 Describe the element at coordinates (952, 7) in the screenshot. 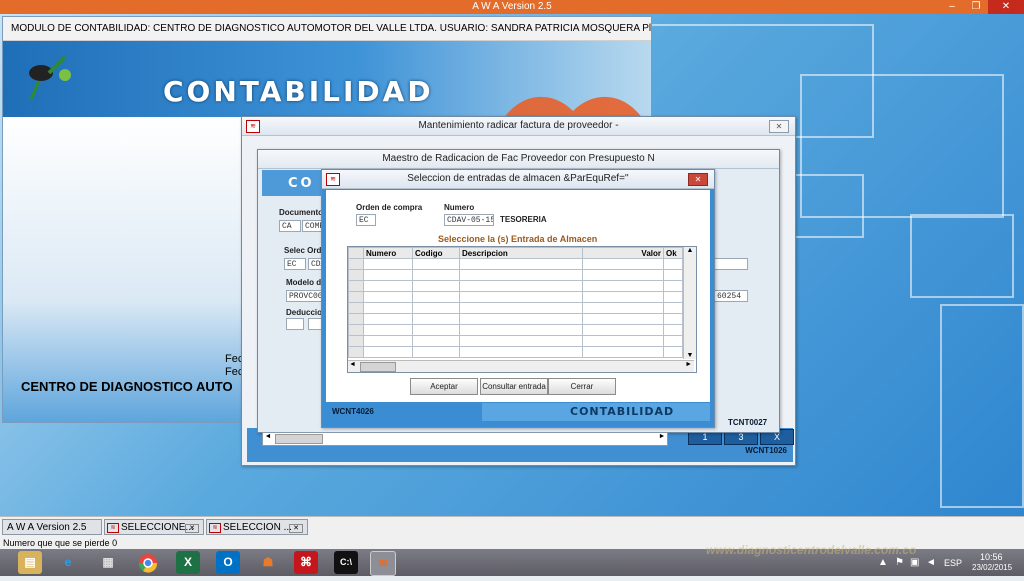

I see `minimize-button: –` at that location.